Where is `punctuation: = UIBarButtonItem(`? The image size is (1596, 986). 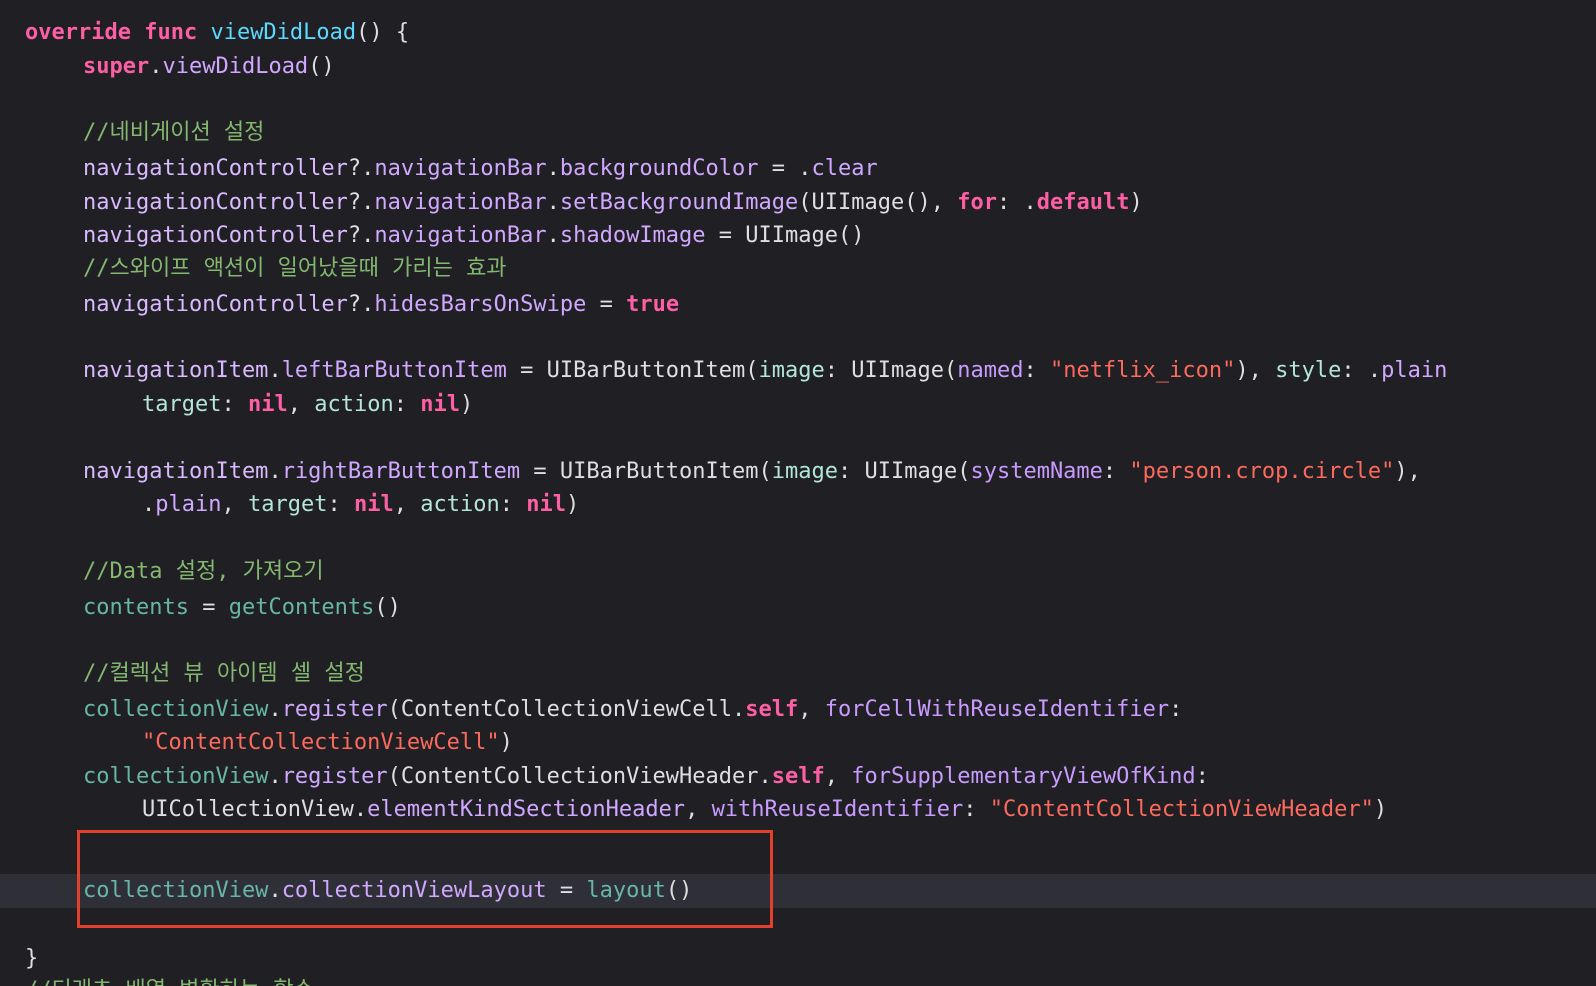
punctuation: = UIBarButtonItem( is located at coordinates (632, 370).